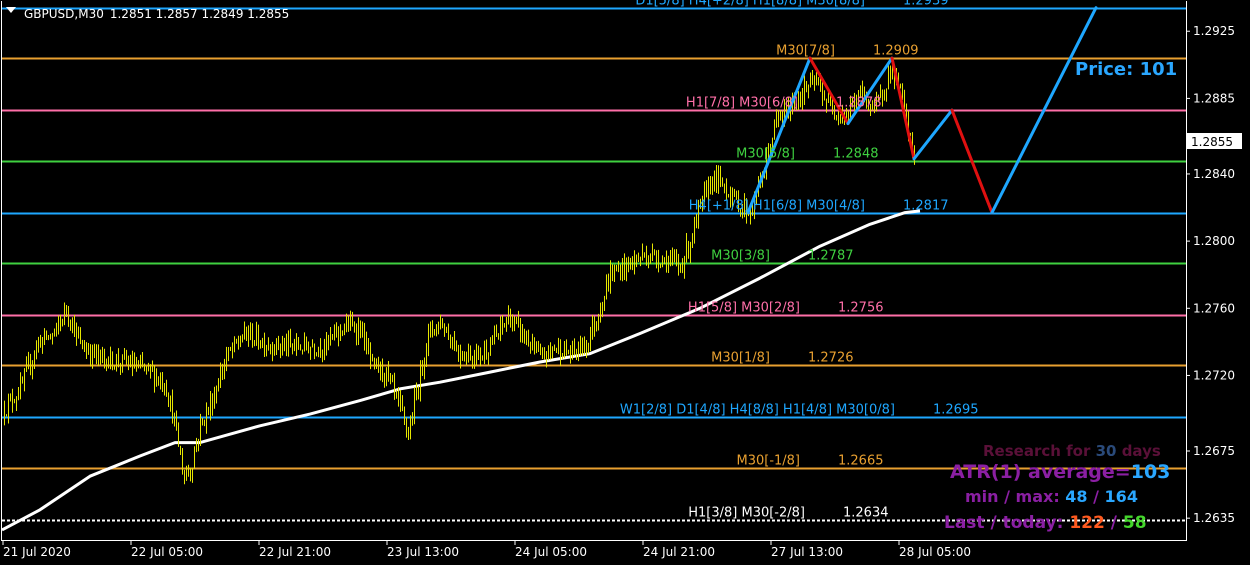  What do you see at coordinates (926, 4) in the screenshot?
I see `level-value: 1.2939` at bounding box center [926, 4].